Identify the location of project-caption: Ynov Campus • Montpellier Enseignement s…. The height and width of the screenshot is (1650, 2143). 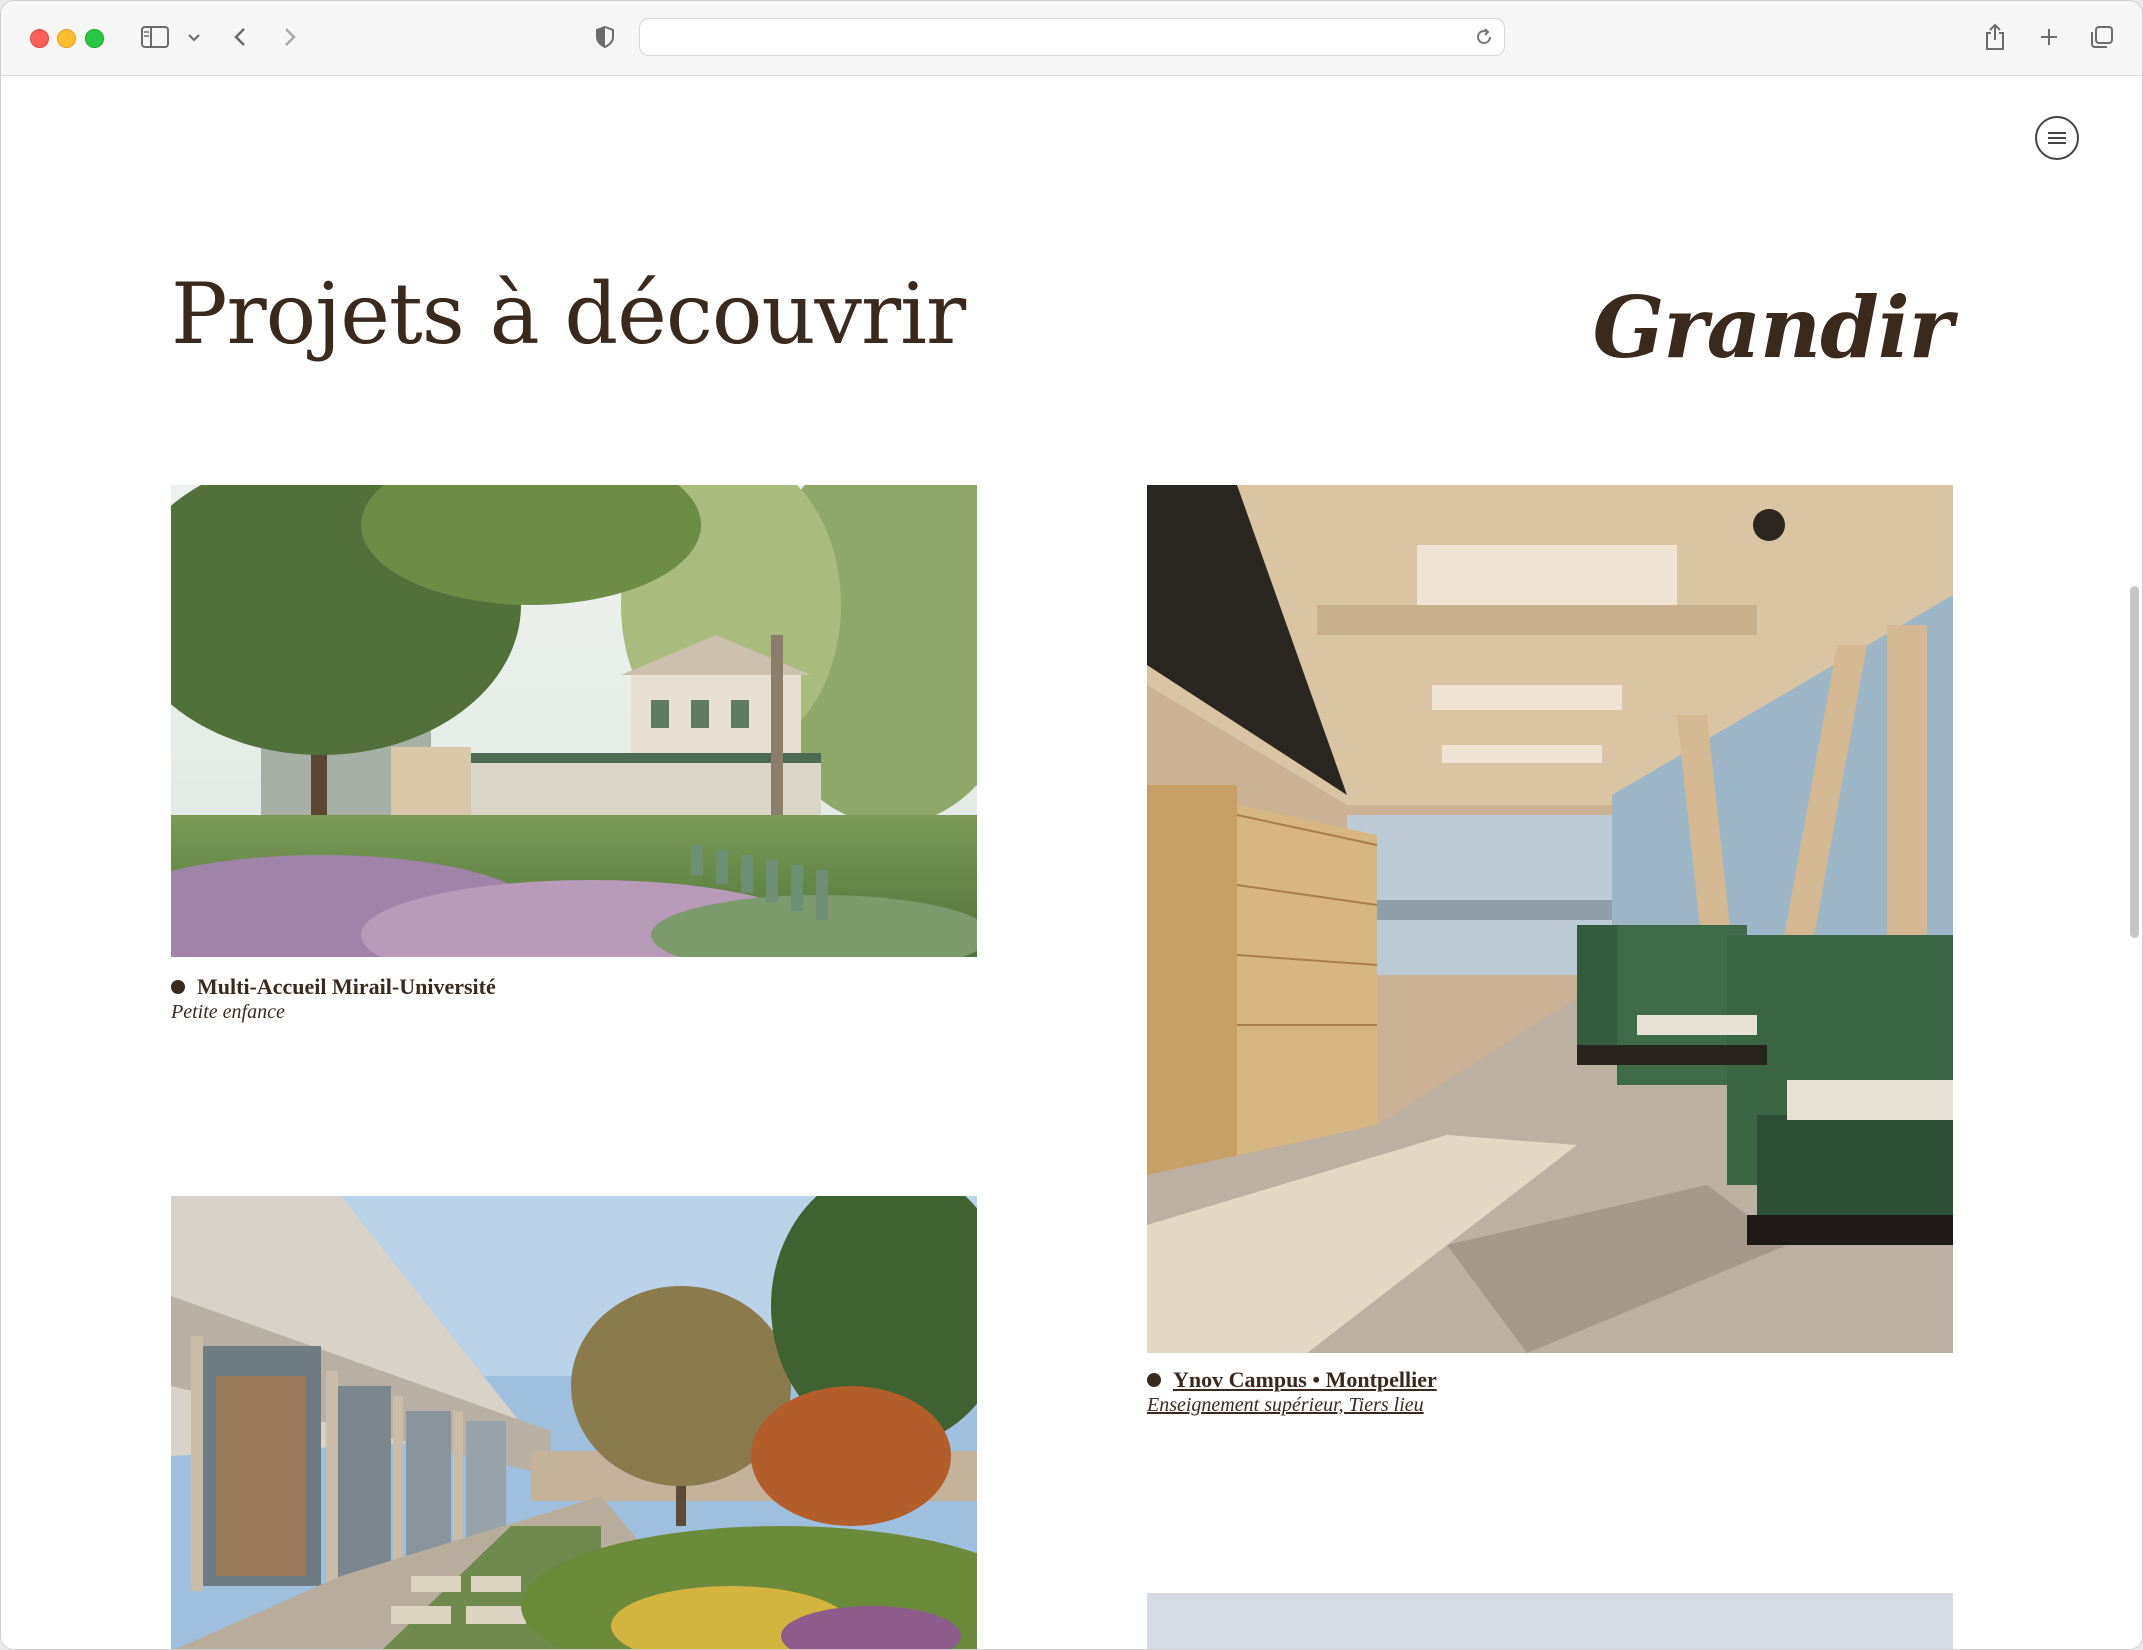
(1292, 1392).